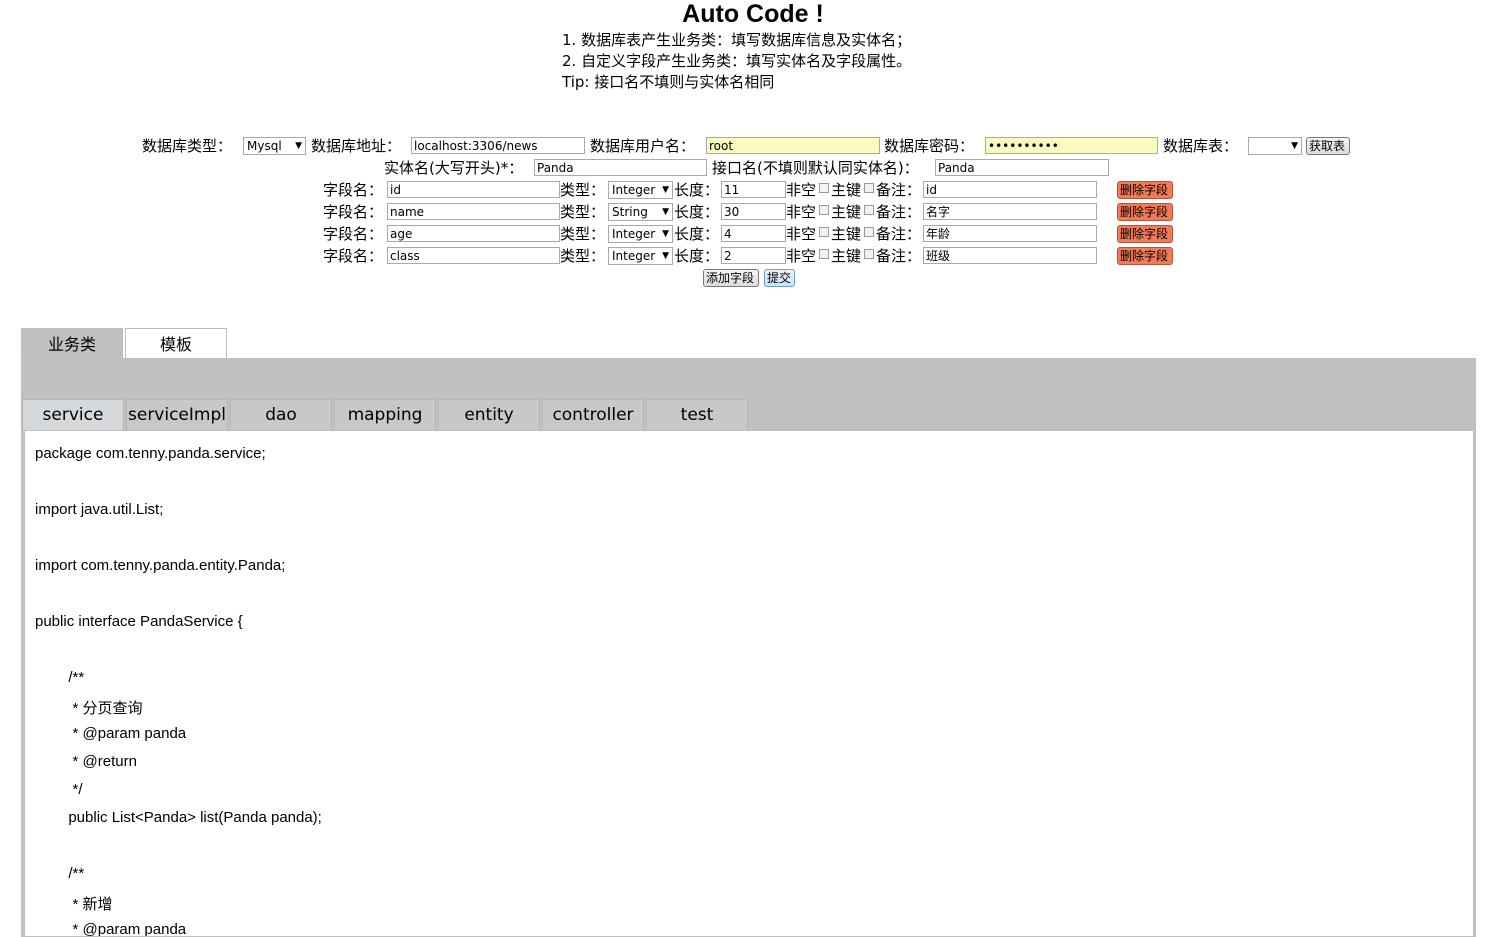 Image resolution: width=1506 pixels, height=937 pixels. I want to click on db-password-input: ••••••••••, so click(1071, 145).